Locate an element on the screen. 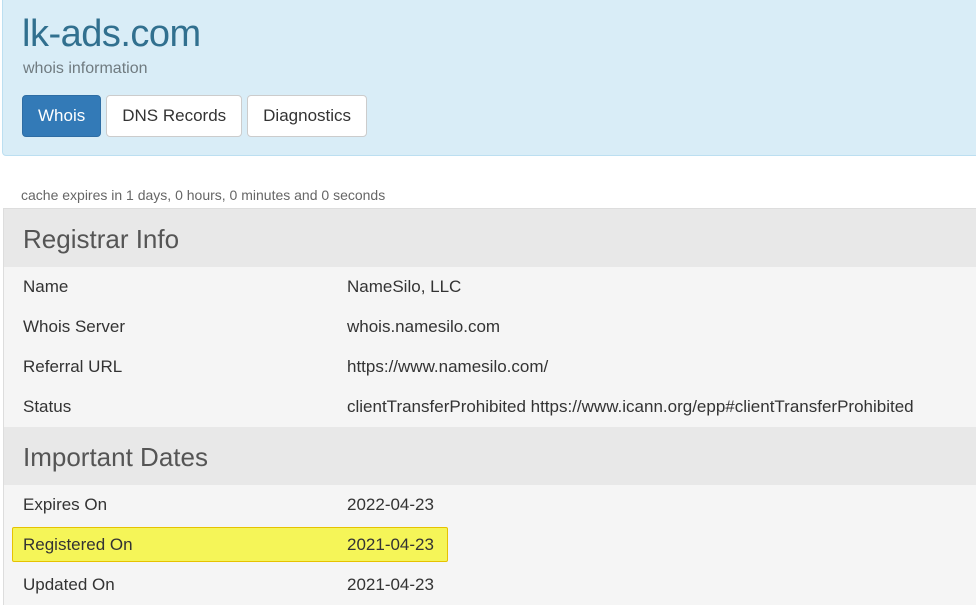 The height and width of the screenshot is (605, 976). row-value: https://www.namesilo.com/ is located at coordinates (448, 366).